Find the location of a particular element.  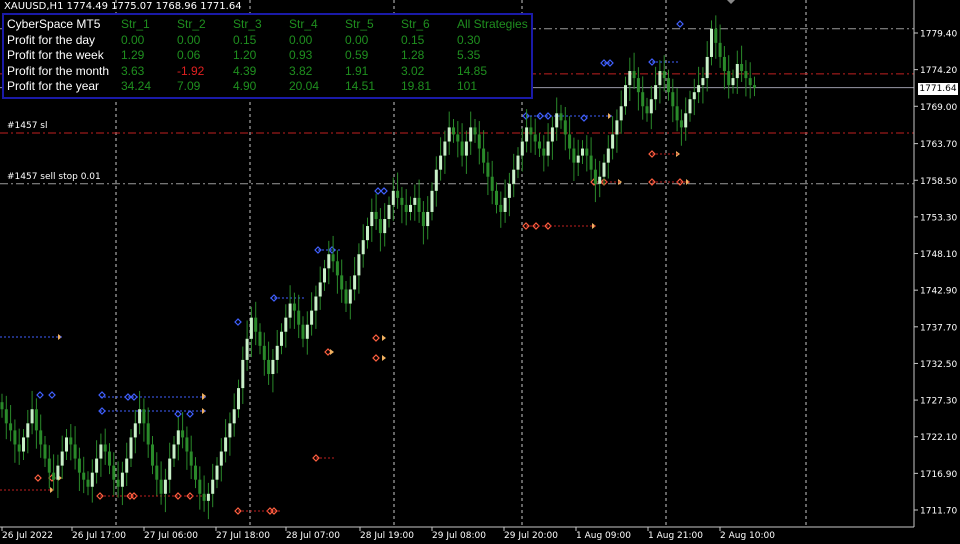

profit-cell: 0.15 is located at coordinates (245, 39).